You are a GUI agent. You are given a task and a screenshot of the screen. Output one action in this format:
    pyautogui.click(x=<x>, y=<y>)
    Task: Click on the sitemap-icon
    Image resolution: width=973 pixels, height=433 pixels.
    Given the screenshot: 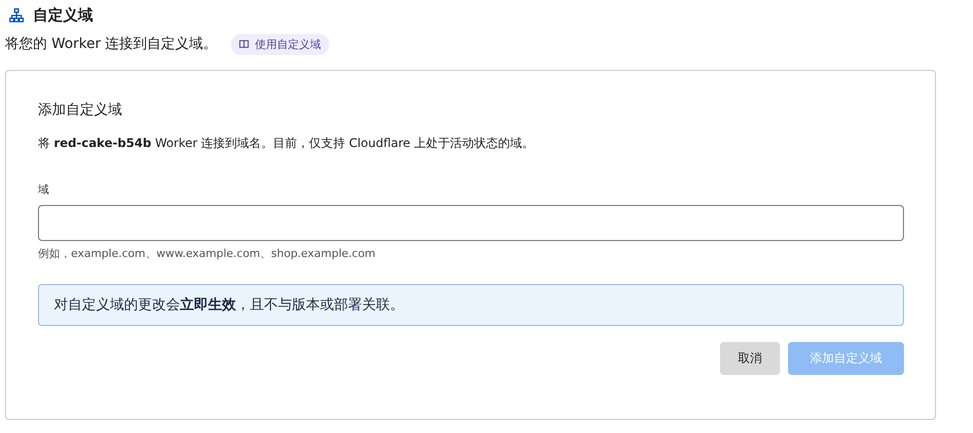 What is the action you would take?
    pyautogui.click(x=16, y=15)
    